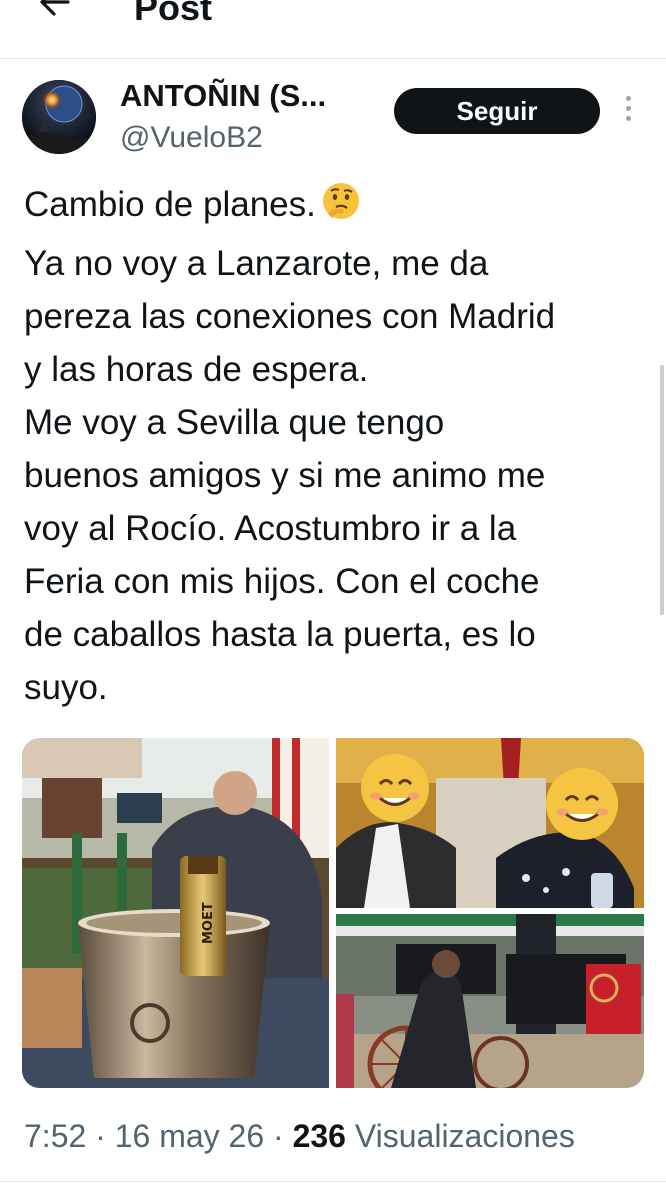 The width and height of the screenshot is (666, 1200). Describe the element at coordinates (234, 422) in the screenshot. I see `post-text-line: Me voy a Sevilla que tengo` at that location.